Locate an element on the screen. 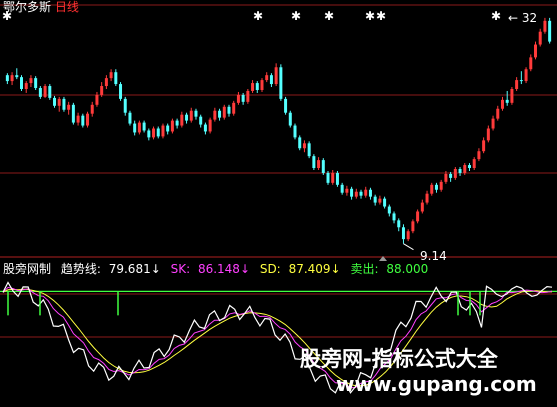  legend-sell-label: 卖出: is located at coordinates (364, 269).